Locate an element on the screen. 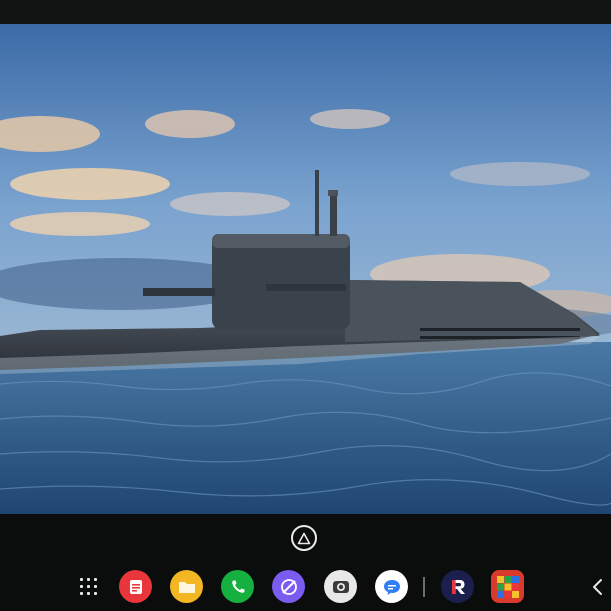 The height and width of the screenshot is (611, 611). camera-icon is located at coordinates (340, 586).